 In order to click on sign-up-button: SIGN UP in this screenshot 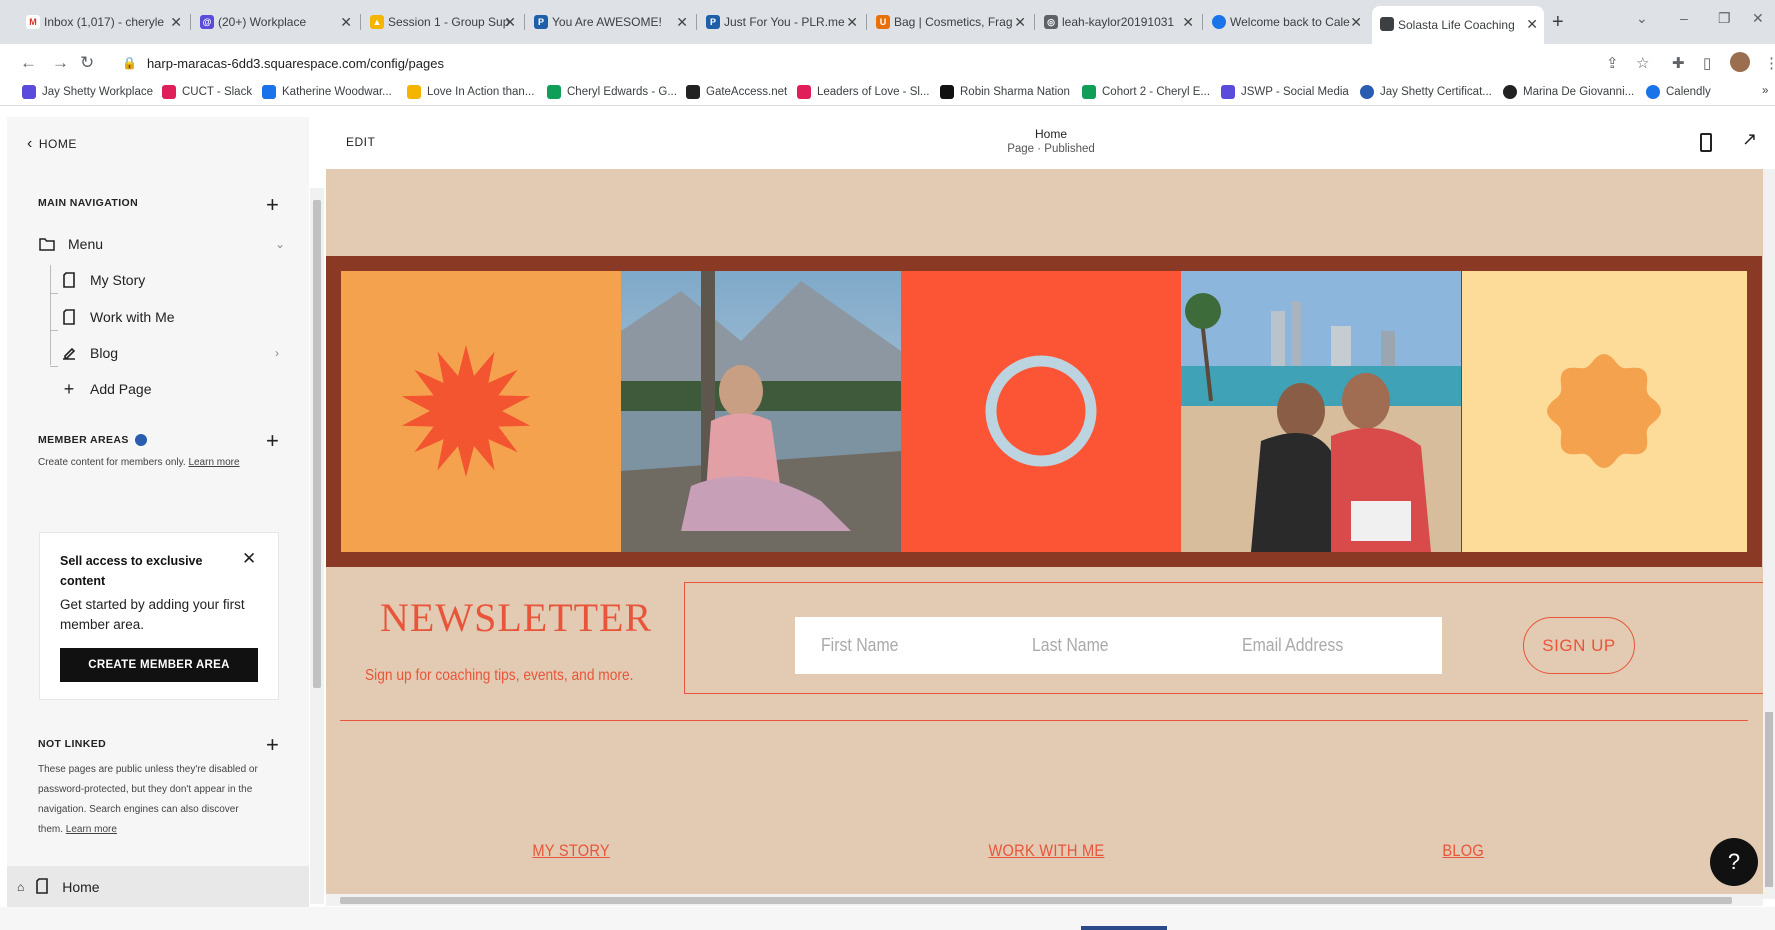, I will do `click(1579, 645)`.